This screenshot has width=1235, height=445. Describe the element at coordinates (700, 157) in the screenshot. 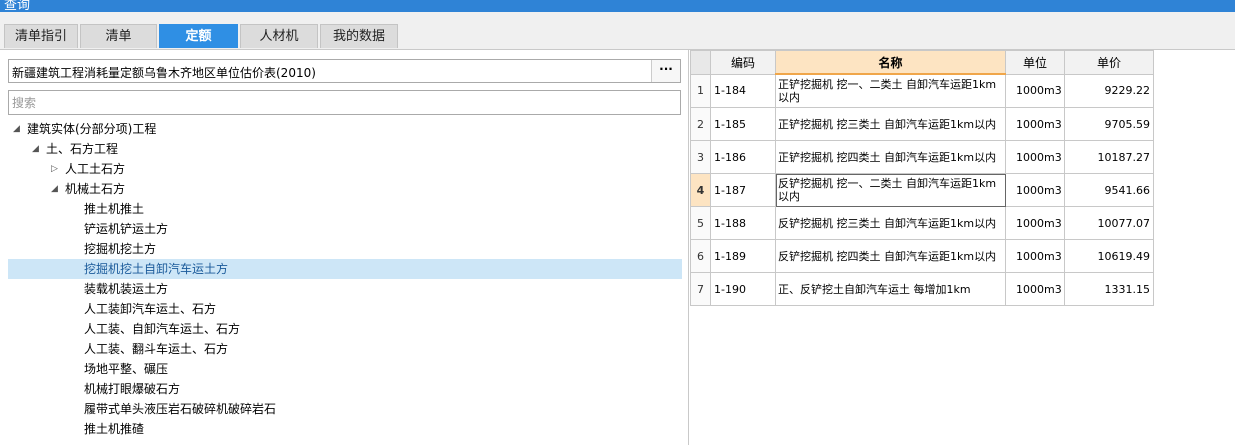

I see `row-number: 3` at that location.